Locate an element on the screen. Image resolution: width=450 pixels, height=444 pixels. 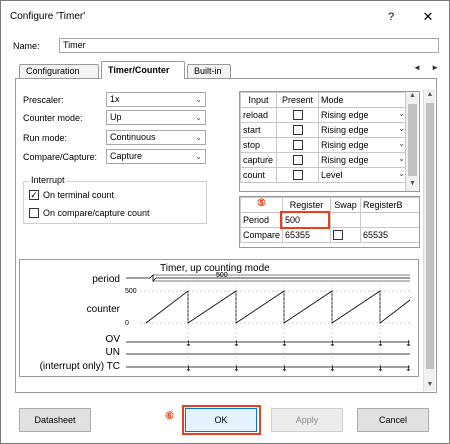
signal-input: count is located at coordinates (258, 175).